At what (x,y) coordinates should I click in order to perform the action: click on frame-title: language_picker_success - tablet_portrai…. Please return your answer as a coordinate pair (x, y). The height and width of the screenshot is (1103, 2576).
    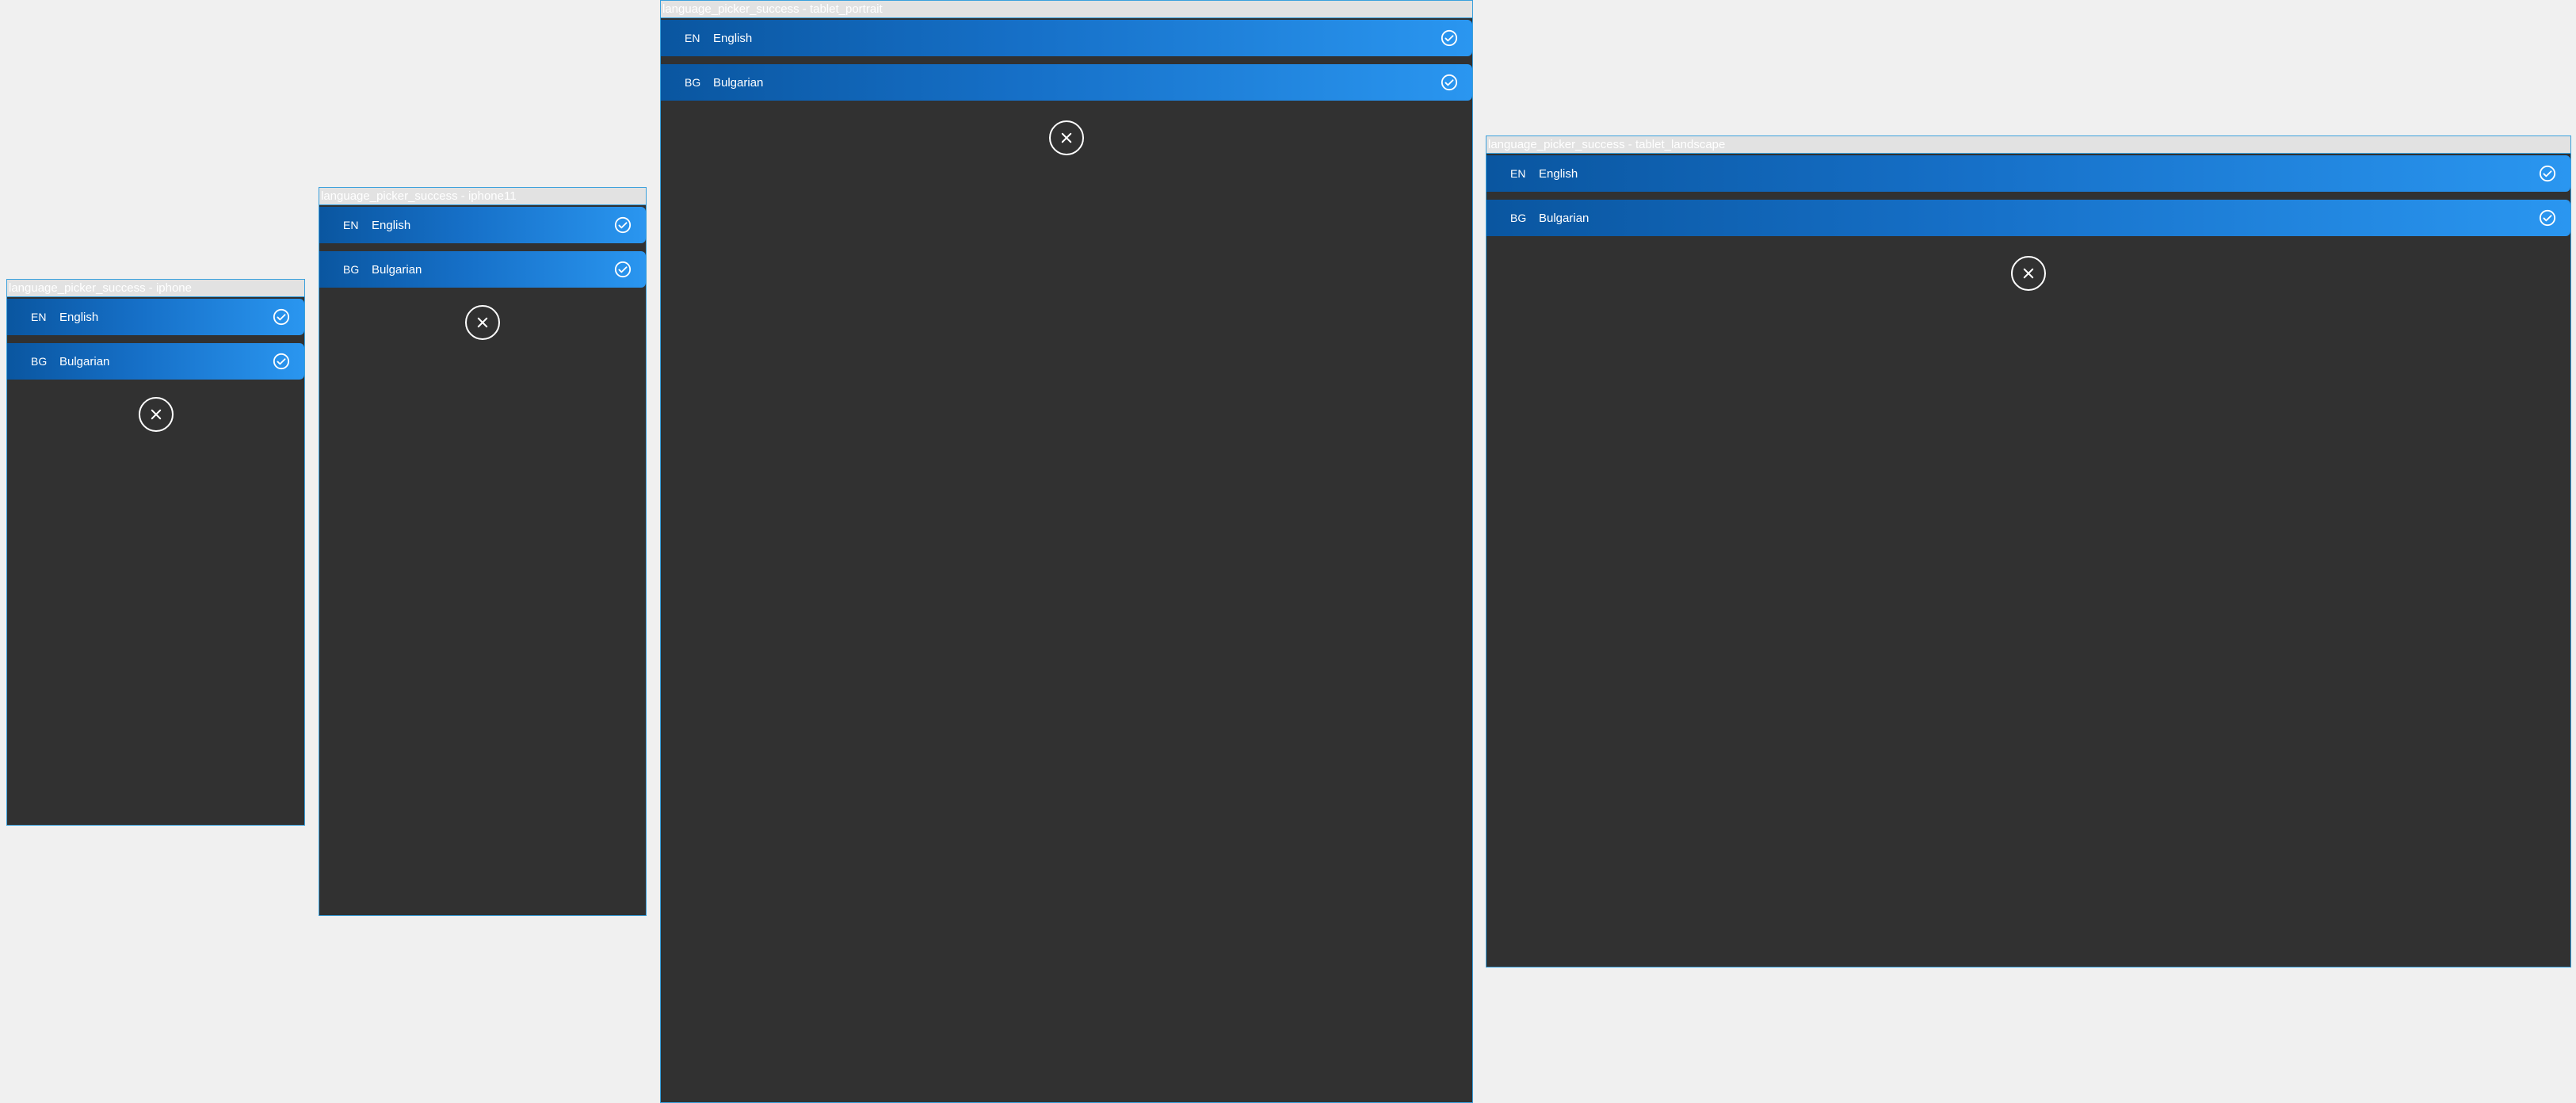
    Looking at the image, I should click on (1066, 9).